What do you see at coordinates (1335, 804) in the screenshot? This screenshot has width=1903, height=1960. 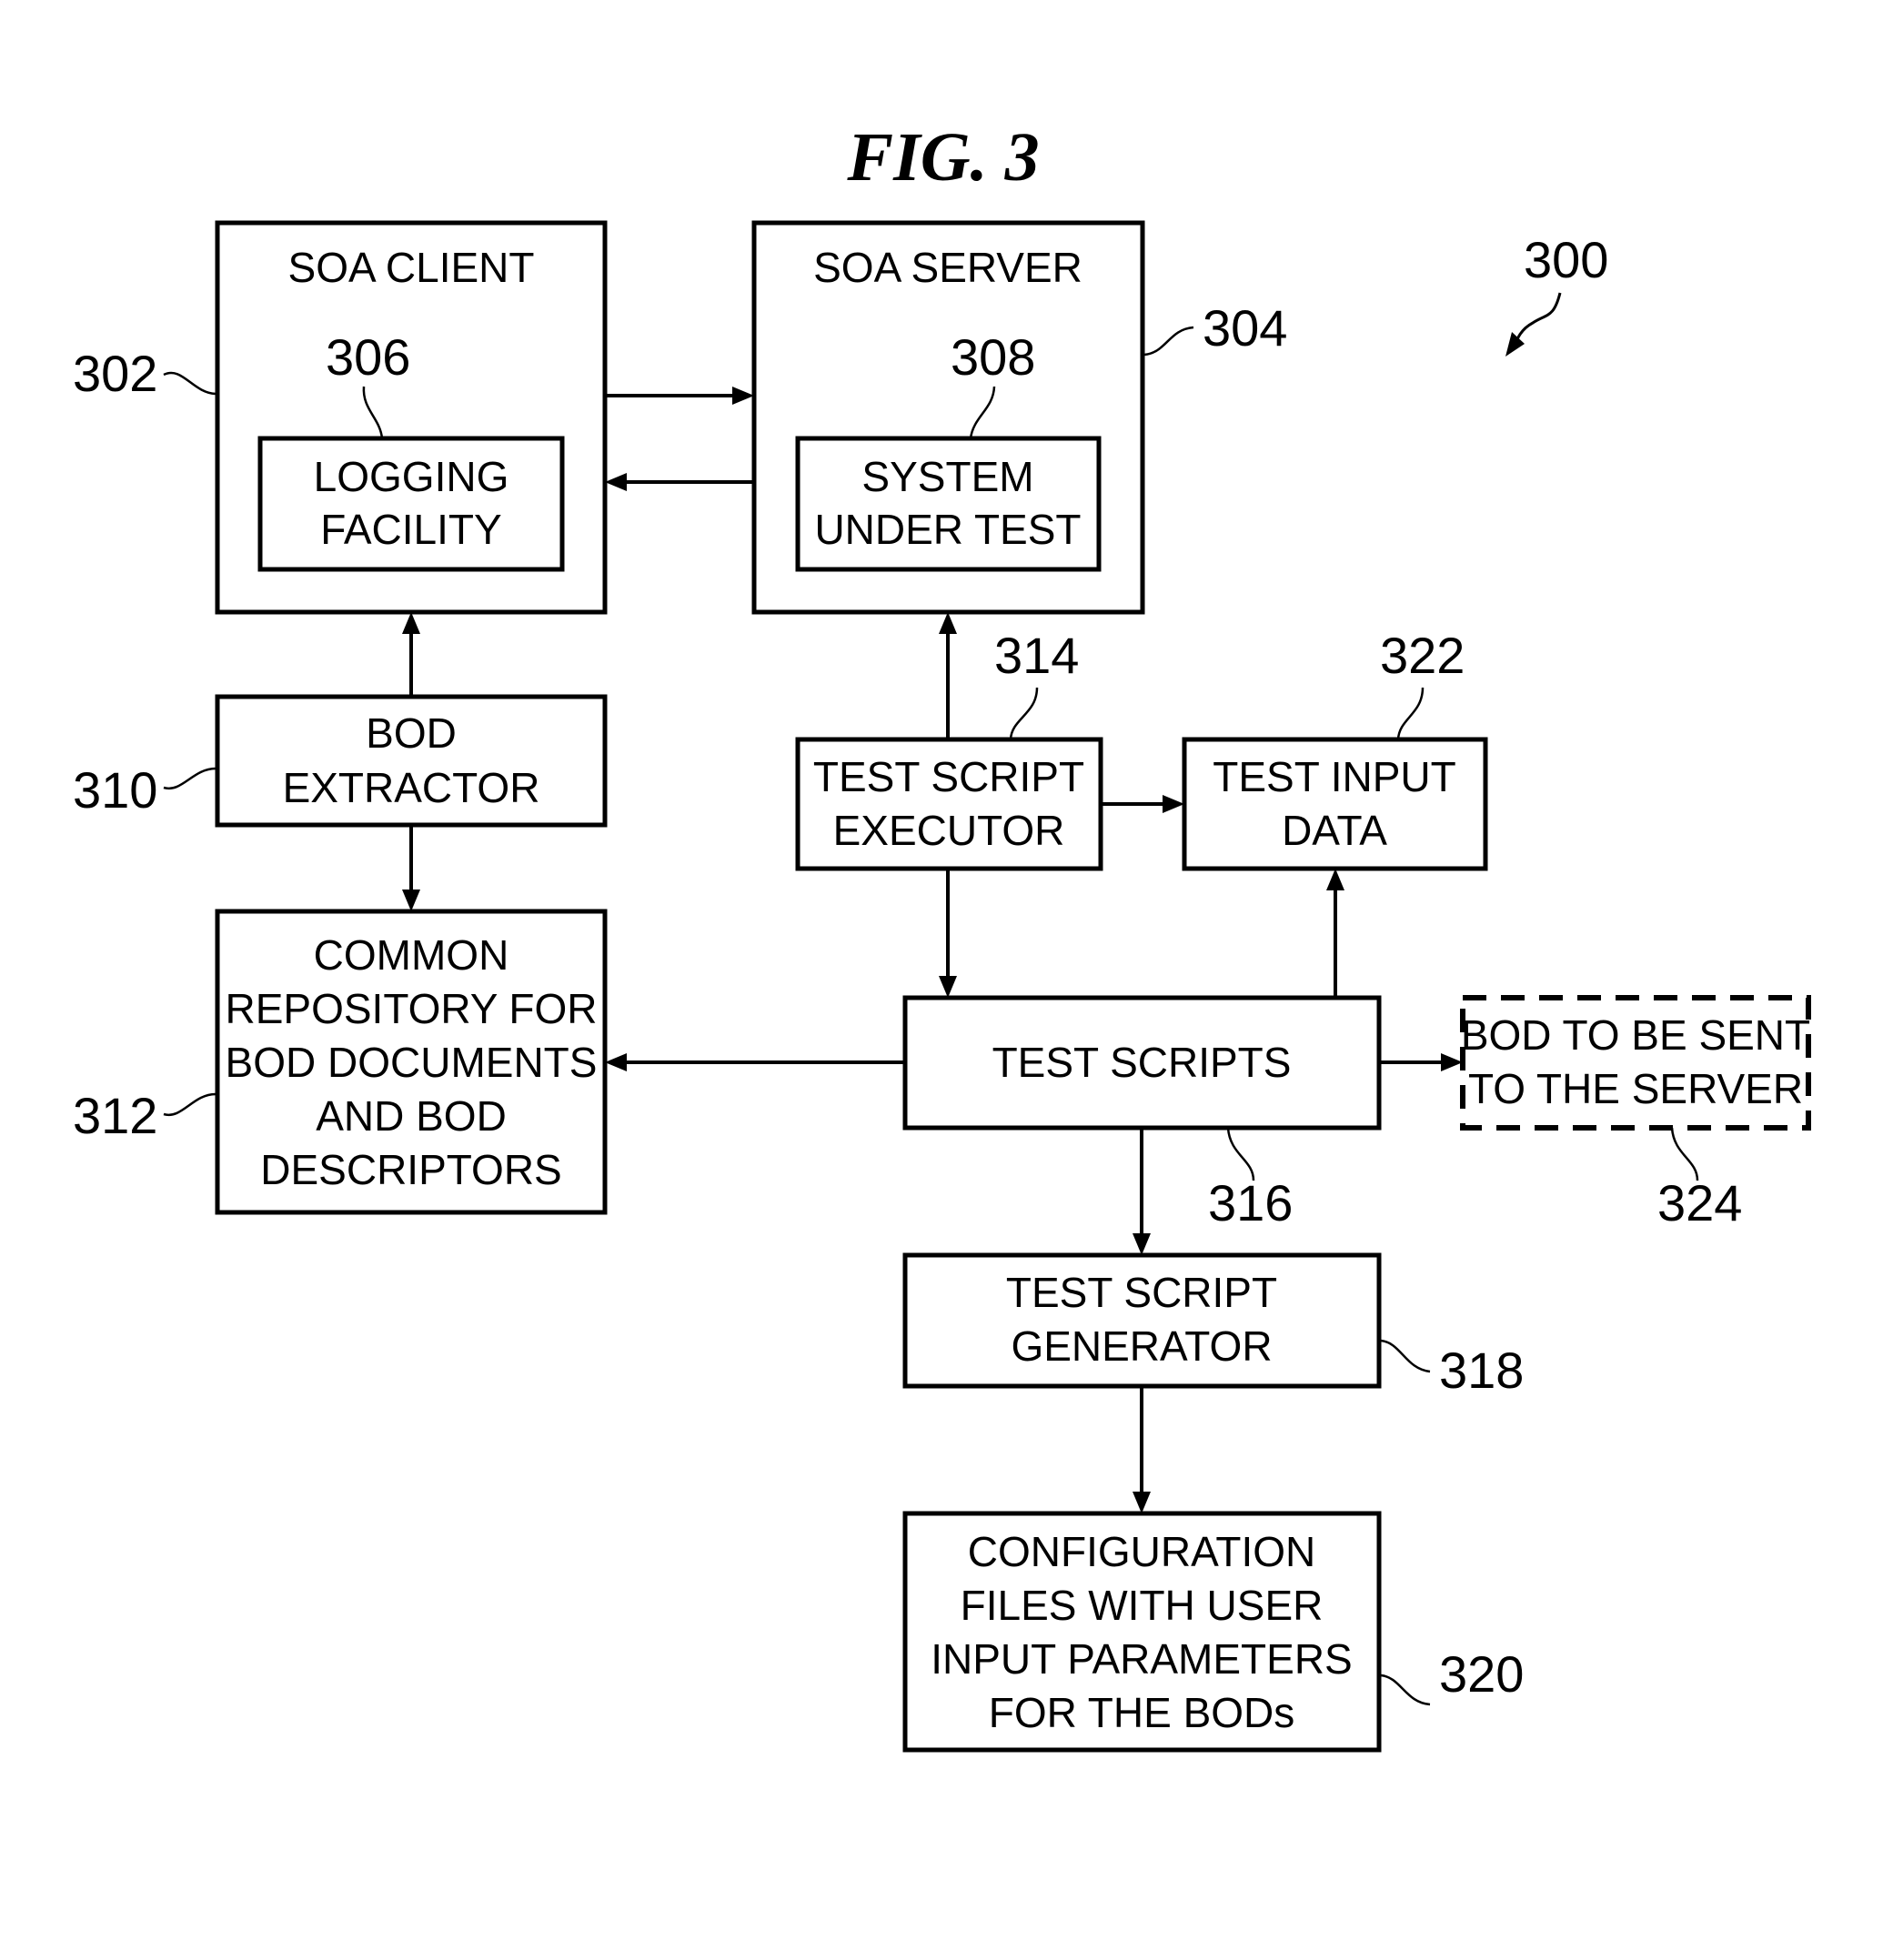 I see `block-test-input-data: TEST INPUT DATA` at bounding box center [1335, 804].